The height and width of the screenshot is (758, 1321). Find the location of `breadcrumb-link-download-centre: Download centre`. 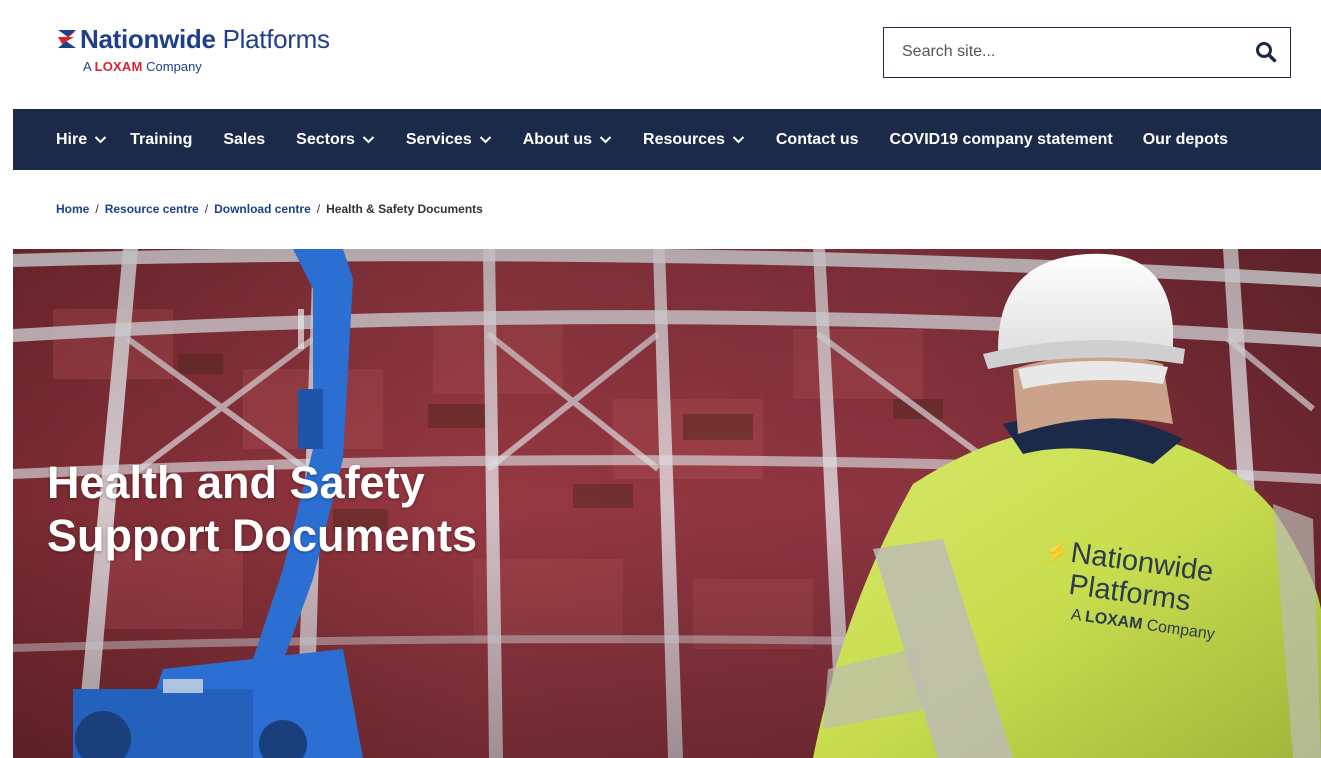

breadcrumb-link-download-centre: Download centre is located at coordinates (262, 209).